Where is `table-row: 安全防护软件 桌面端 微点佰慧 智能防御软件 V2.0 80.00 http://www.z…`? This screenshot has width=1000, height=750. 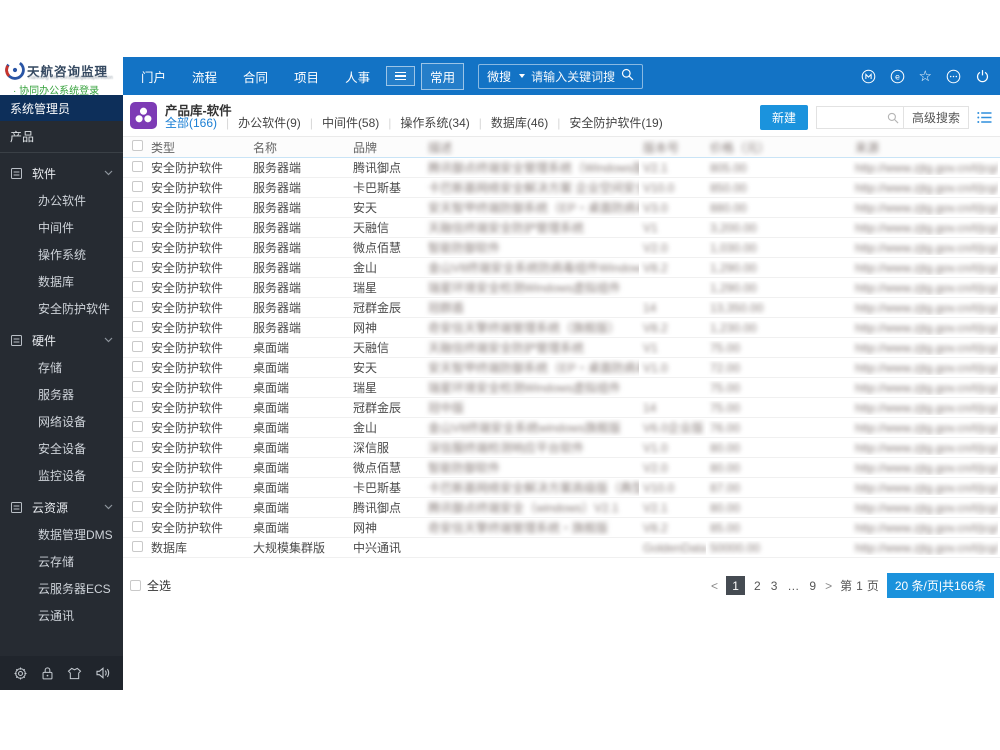 table-row: 安全防护软件 桌面端 微点佰慧 智能防御软件 V2.0 80.00 http://www.z… is located at coordinates (561, 468).